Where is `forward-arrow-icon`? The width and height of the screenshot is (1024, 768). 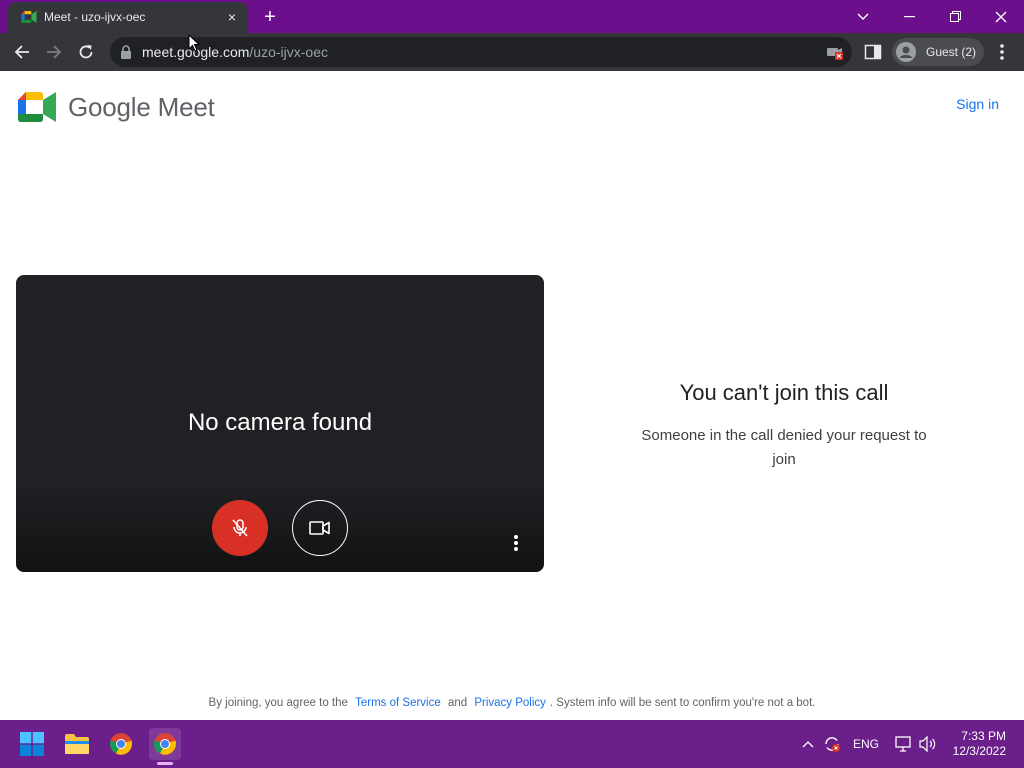
forward-arrow-icon is located at coordinates (54, 52).